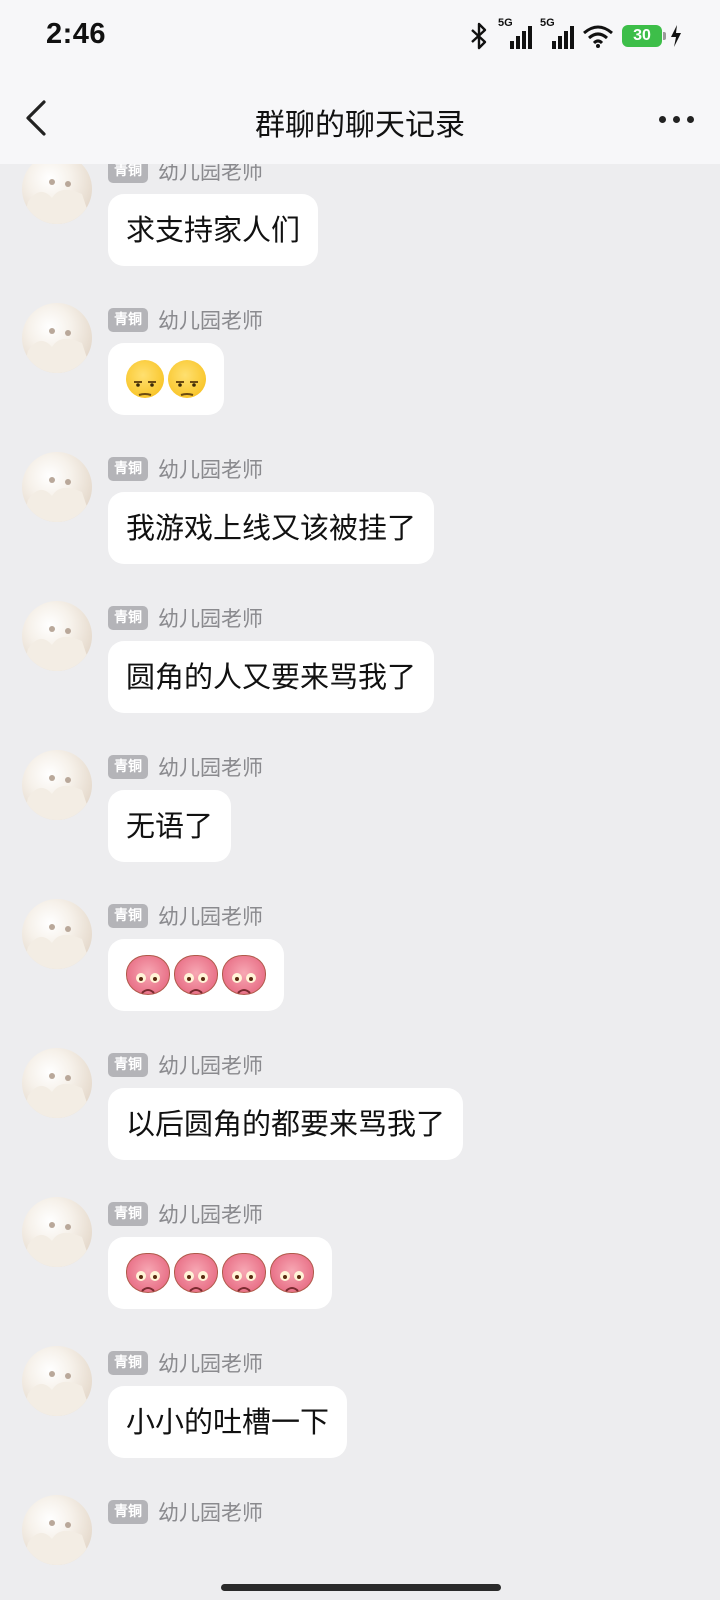 The height and width of the screenshot is (1600, 720). What do you see at coordinates (360, 235) in the screenshot?
I see `message-item: 青铜 幼儿园老师 求支持家人们` at bounding box center [360, 235].